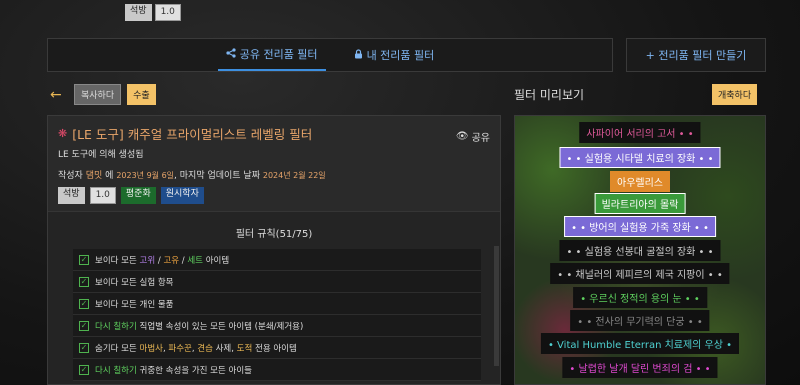  I want to click on collapse-preview-button: 개축하다, so click(735, 94).